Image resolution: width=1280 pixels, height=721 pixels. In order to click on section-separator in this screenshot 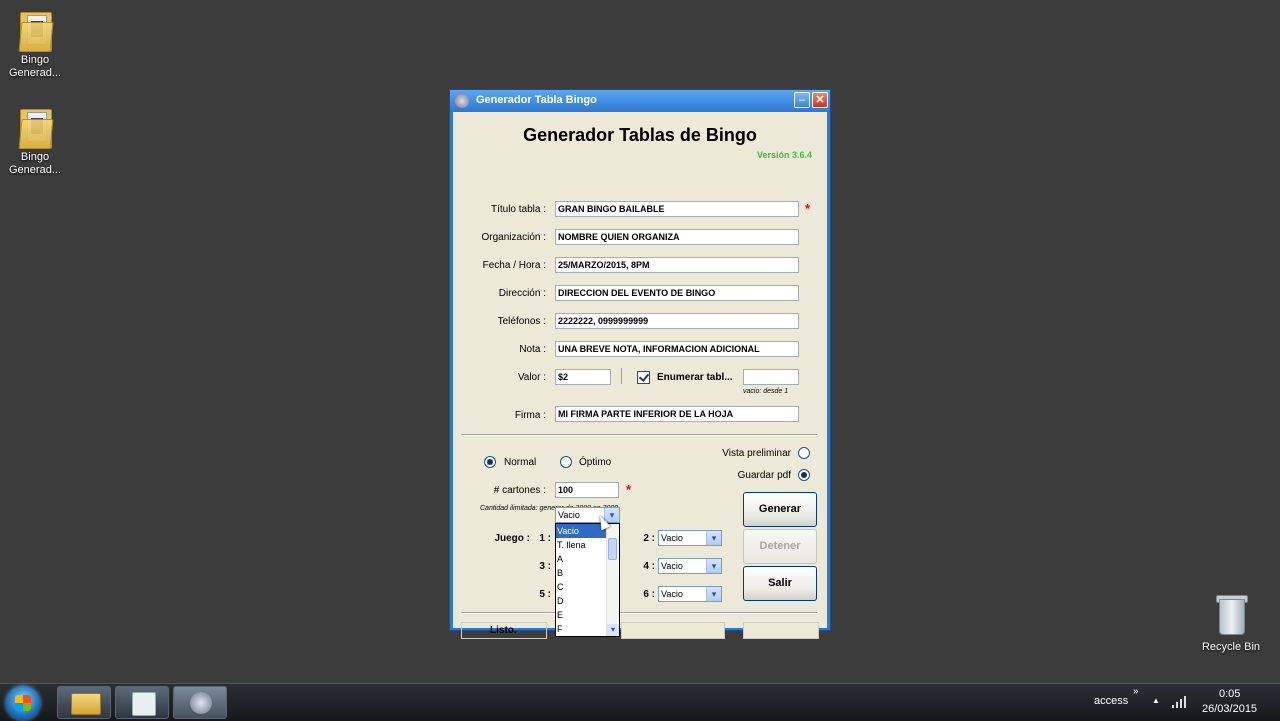, I will do `click(639, 435)`.